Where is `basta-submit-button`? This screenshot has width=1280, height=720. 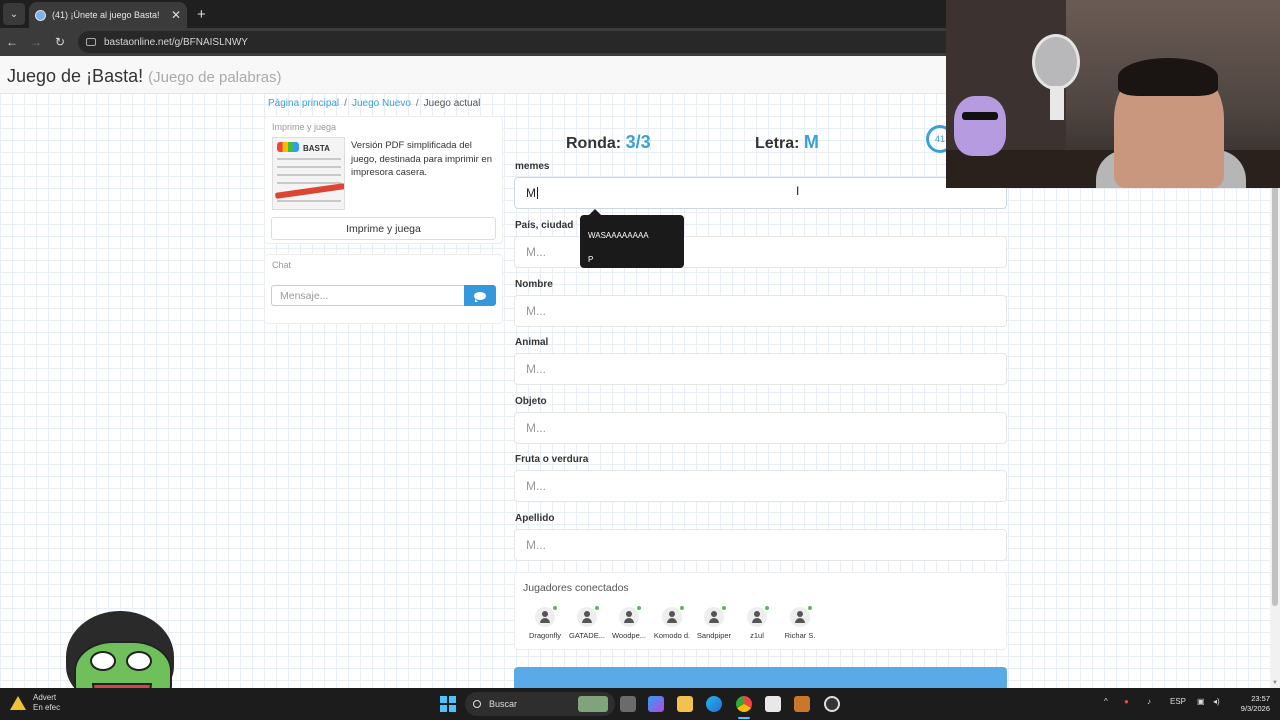
basta-submit-button is located at coordinates (760, 677).